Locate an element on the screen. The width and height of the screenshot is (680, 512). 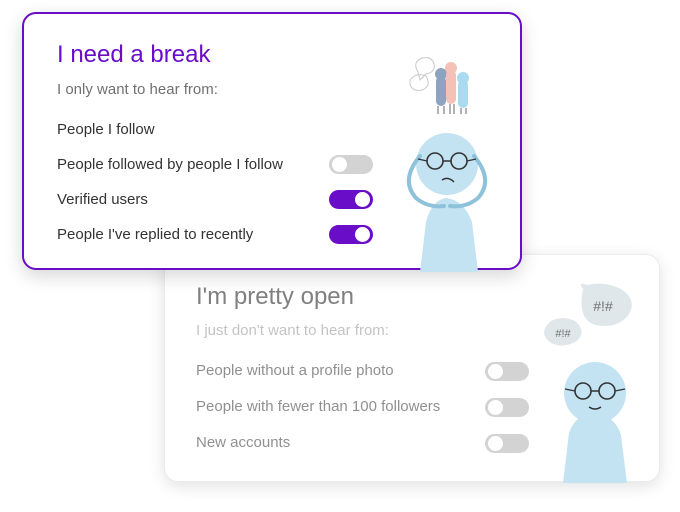
calm-figure-illustration is located at coordinates (595, 422).